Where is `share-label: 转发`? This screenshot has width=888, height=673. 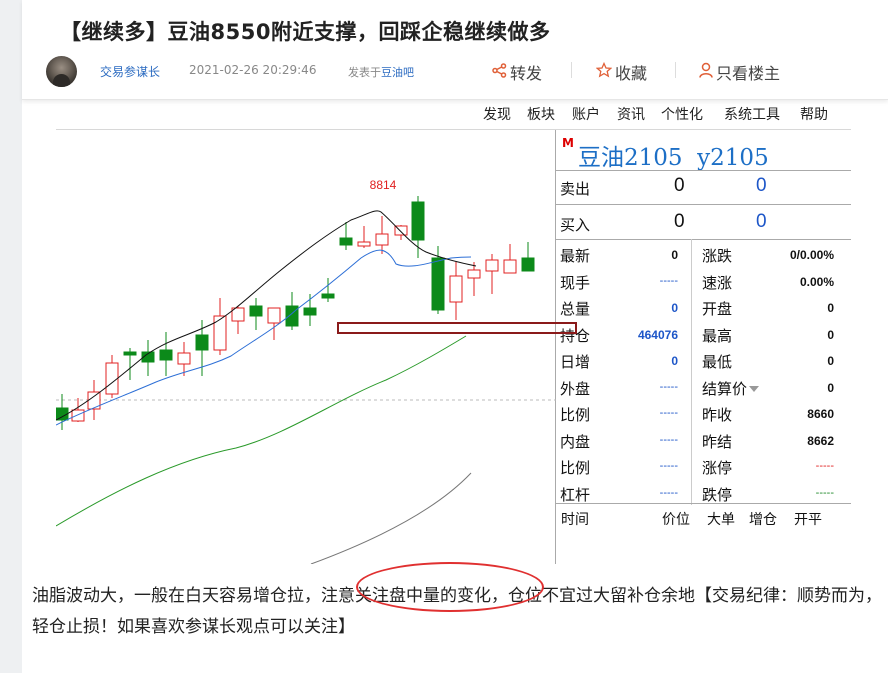
share-label: 转发 is located at coordinates (526, 73).